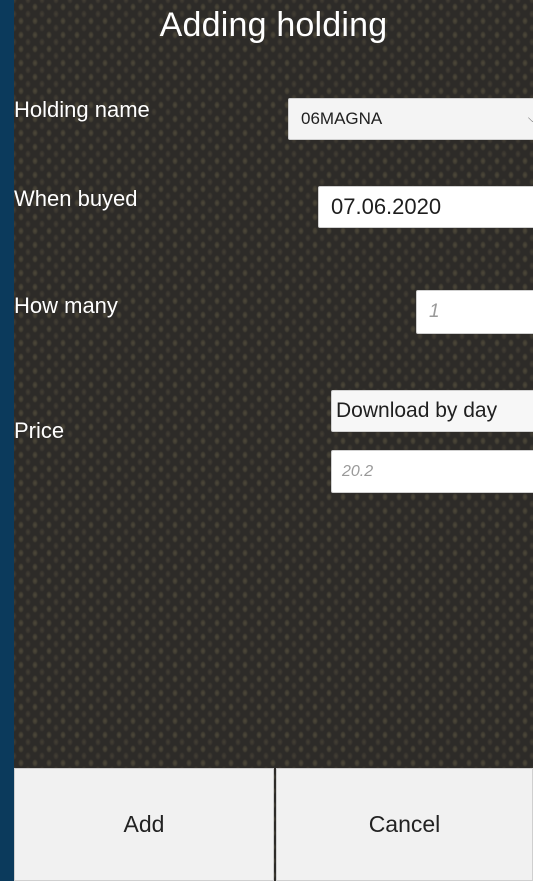  What do you see at coordinates (358, 471) in the screenshot?
I see `price-placeholder: 20.2` at bounding box center [358, 471].